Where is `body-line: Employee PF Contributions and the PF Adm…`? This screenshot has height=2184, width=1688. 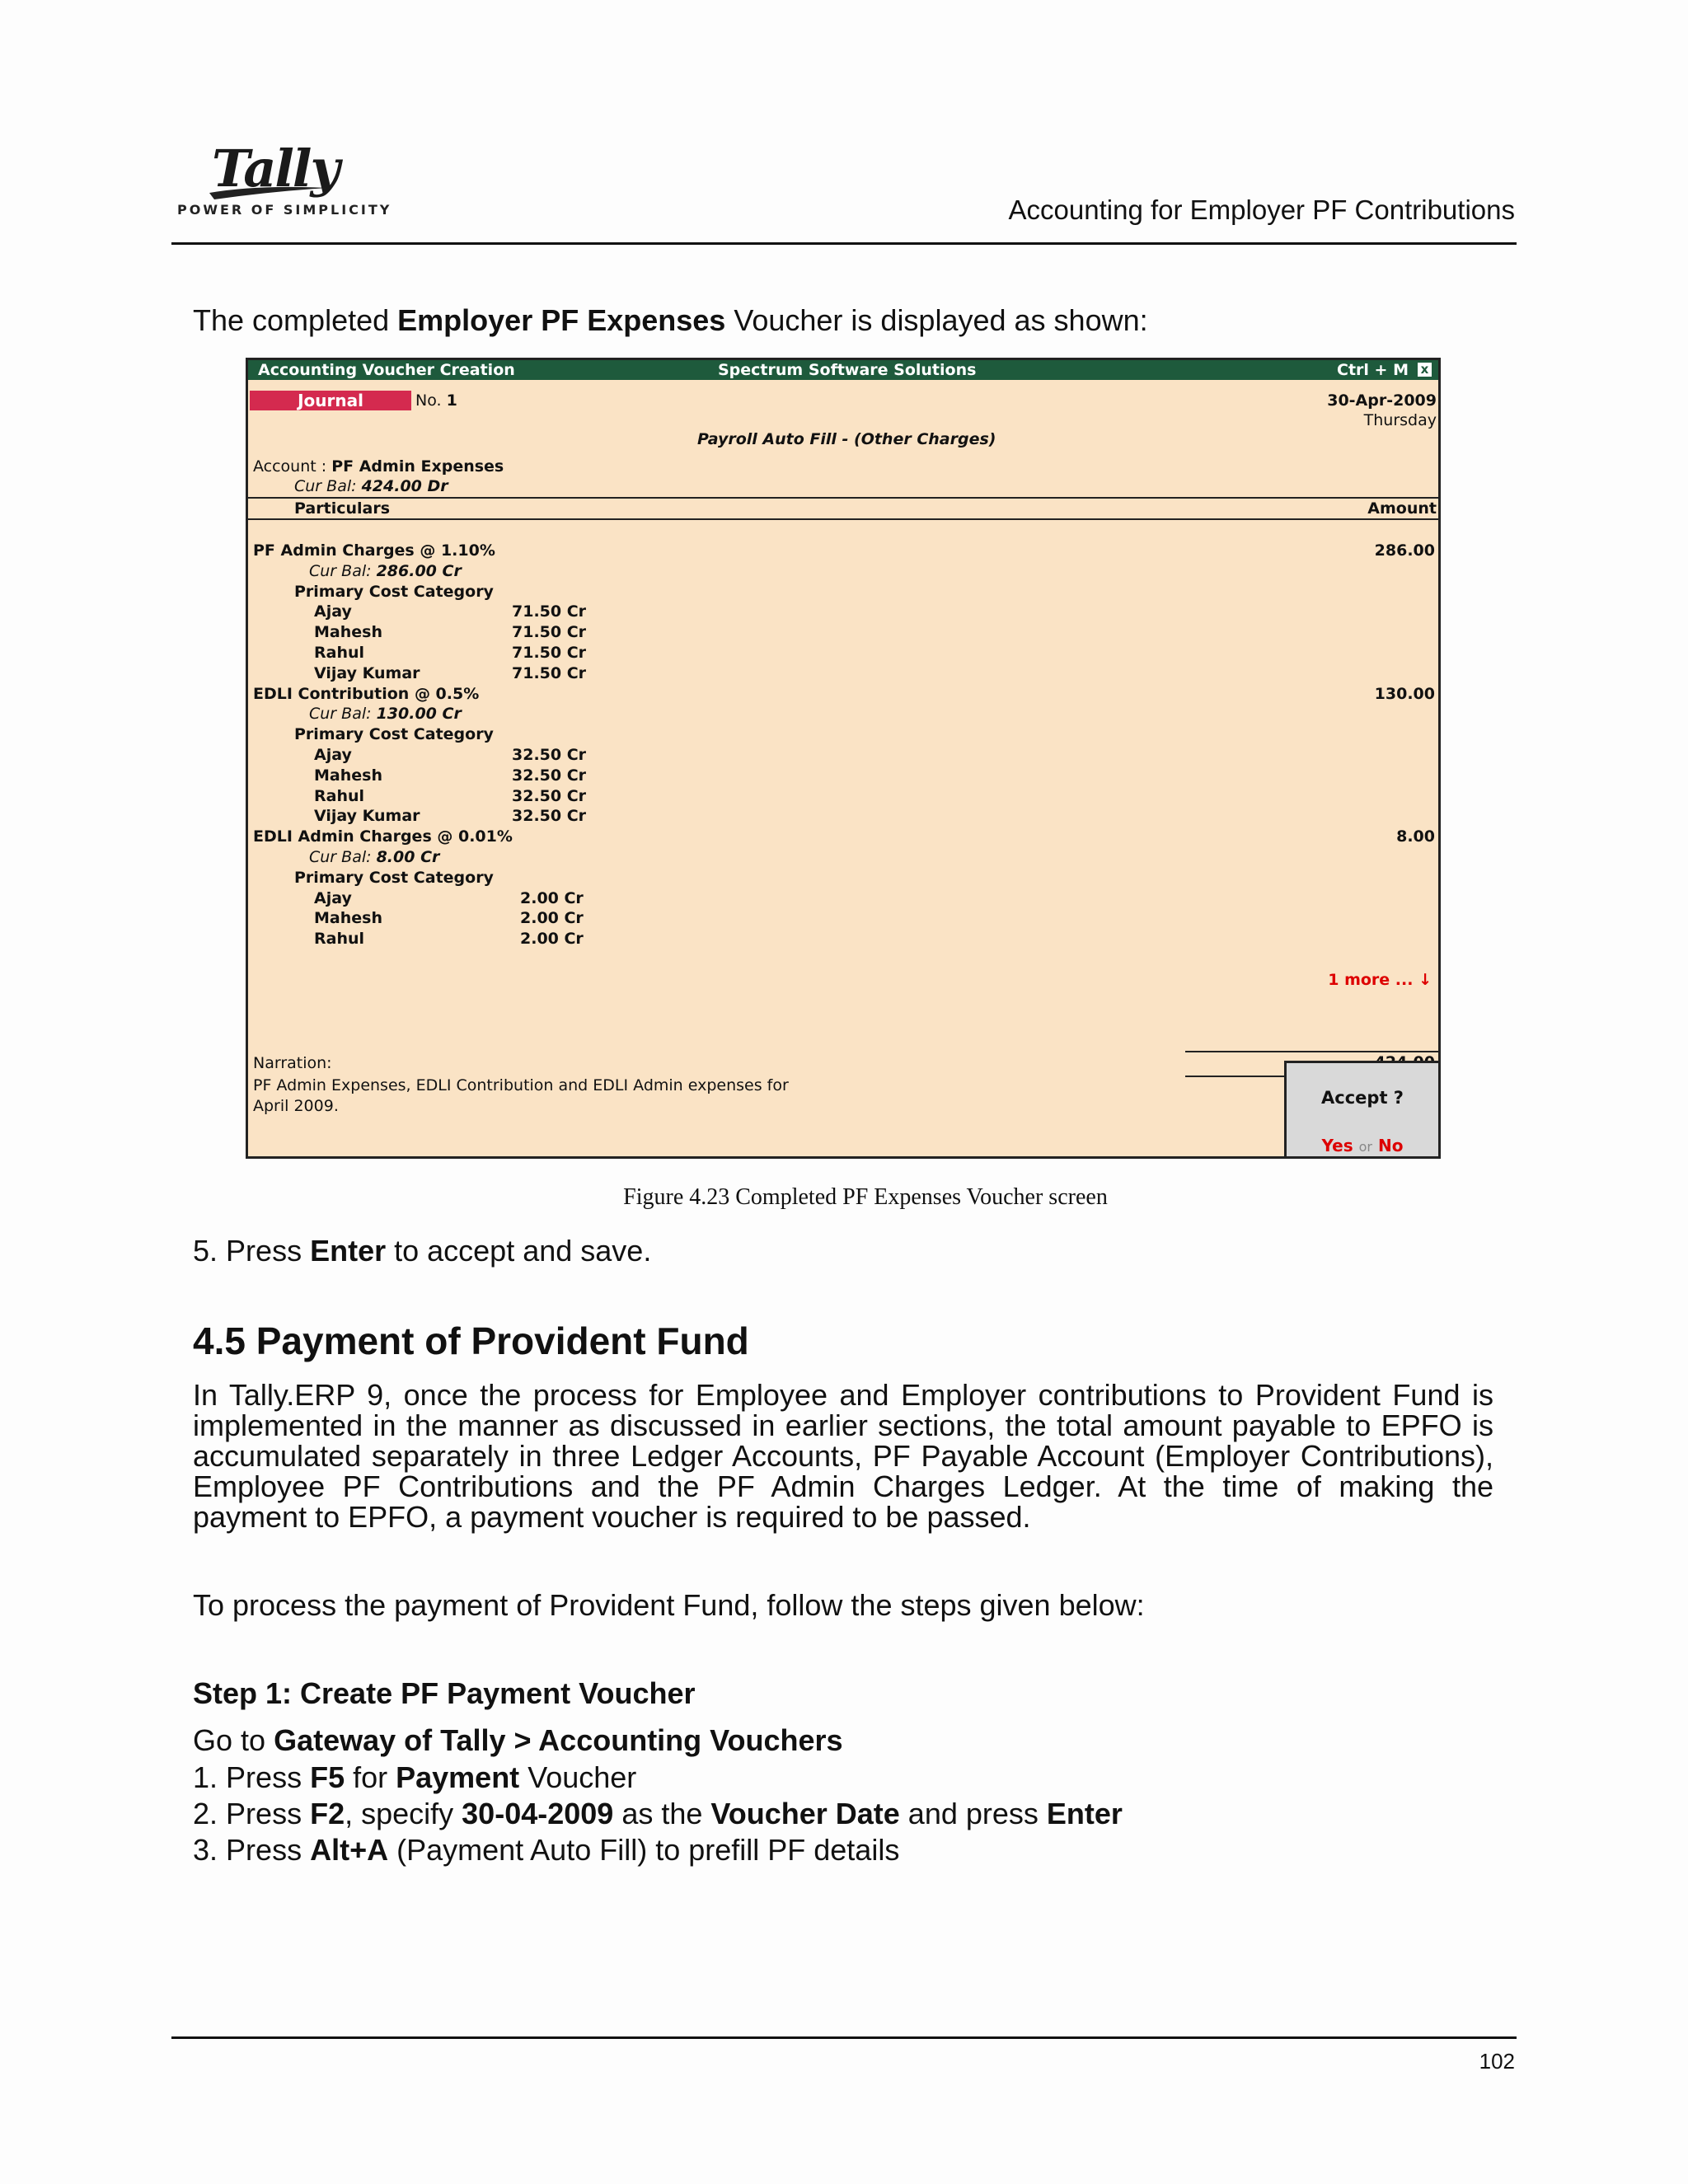 body-line: Employee PF Contributions and the PF Adm… is located at coordinates (843, 1486).